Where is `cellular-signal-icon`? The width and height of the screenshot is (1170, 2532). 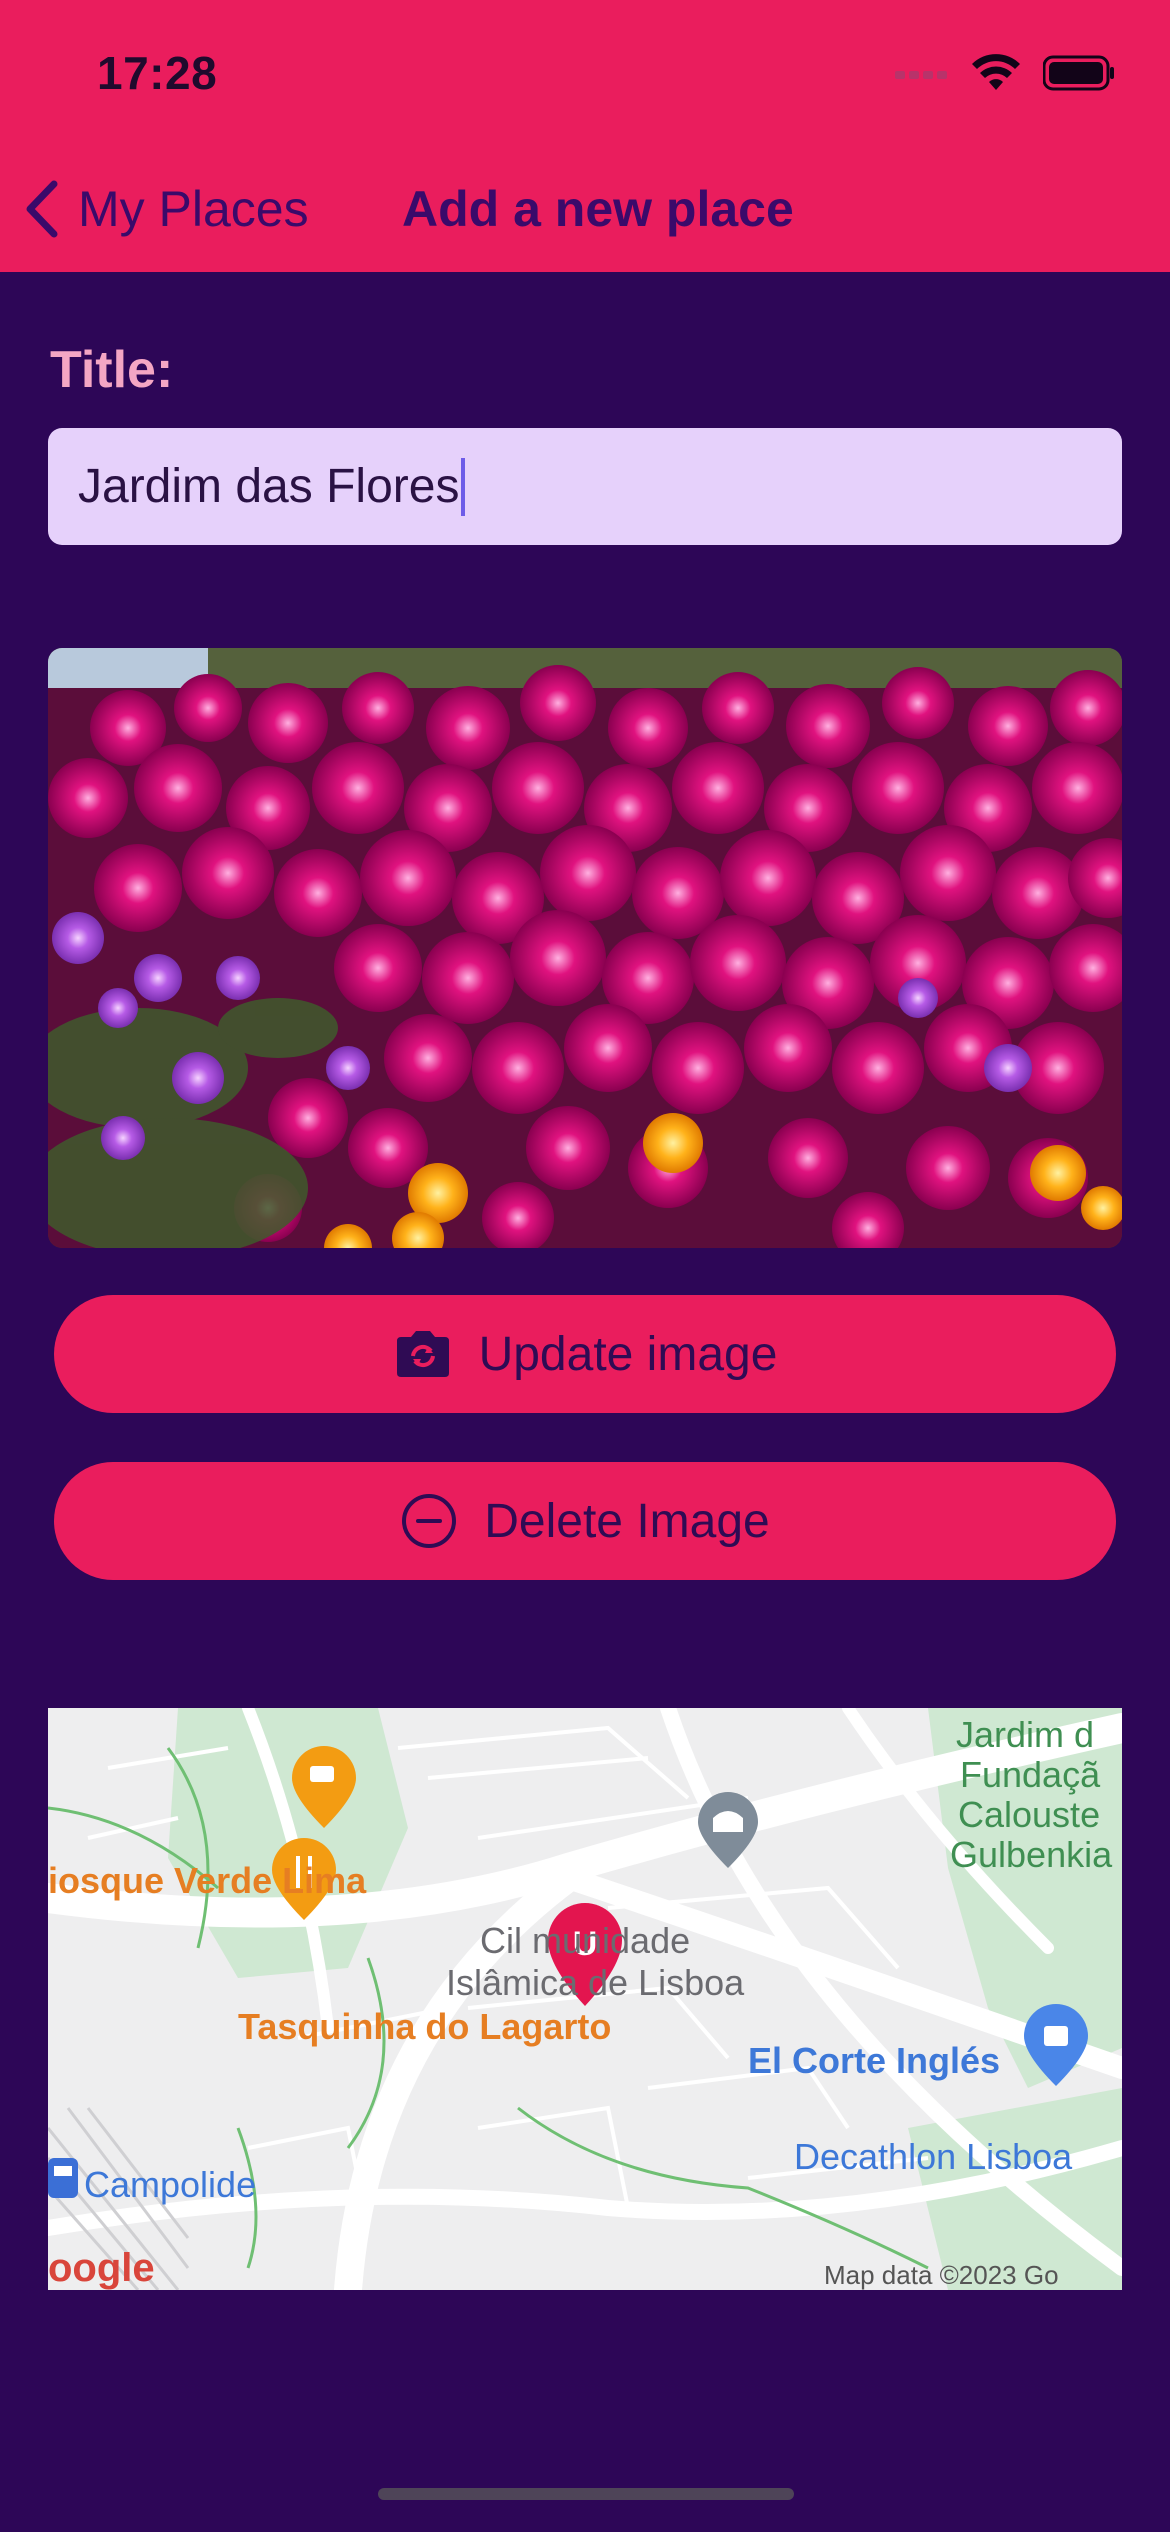 cellular-signal-icon is located at coordinates (921, 75).